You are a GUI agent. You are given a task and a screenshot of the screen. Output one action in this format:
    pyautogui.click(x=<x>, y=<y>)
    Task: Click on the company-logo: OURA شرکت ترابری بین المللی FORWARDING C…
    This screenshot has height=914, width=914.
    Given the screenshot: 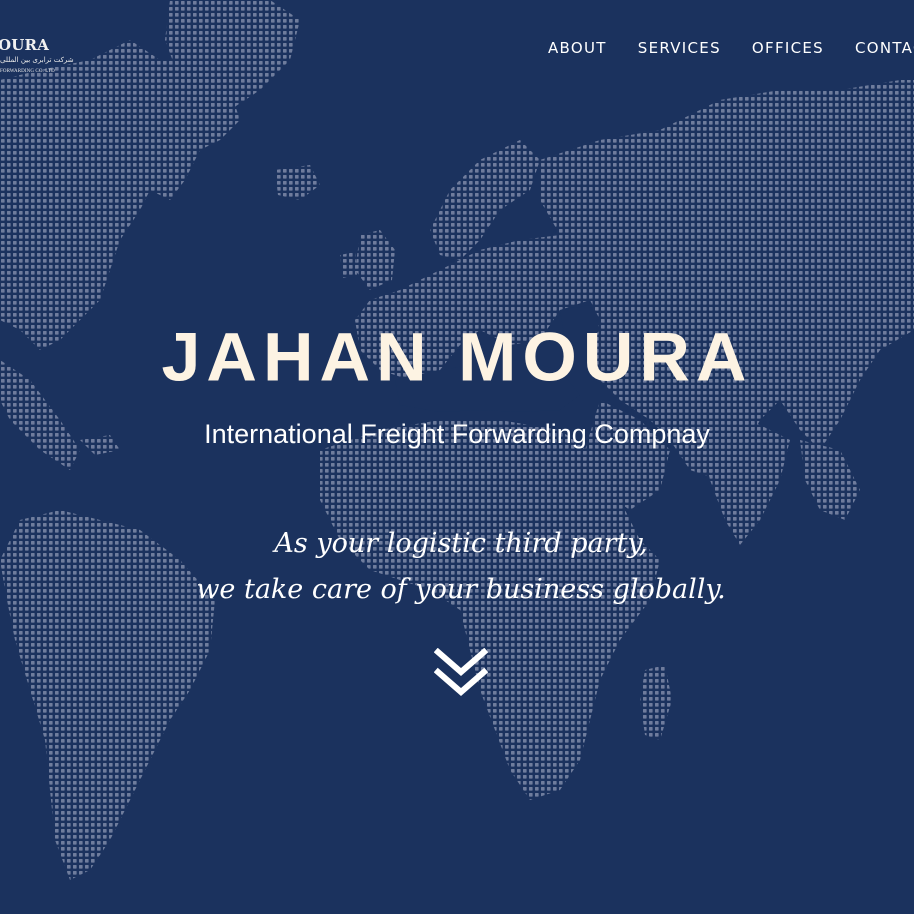 What is the action you would take?
    pyautogui.click(x=40, y=59)
    